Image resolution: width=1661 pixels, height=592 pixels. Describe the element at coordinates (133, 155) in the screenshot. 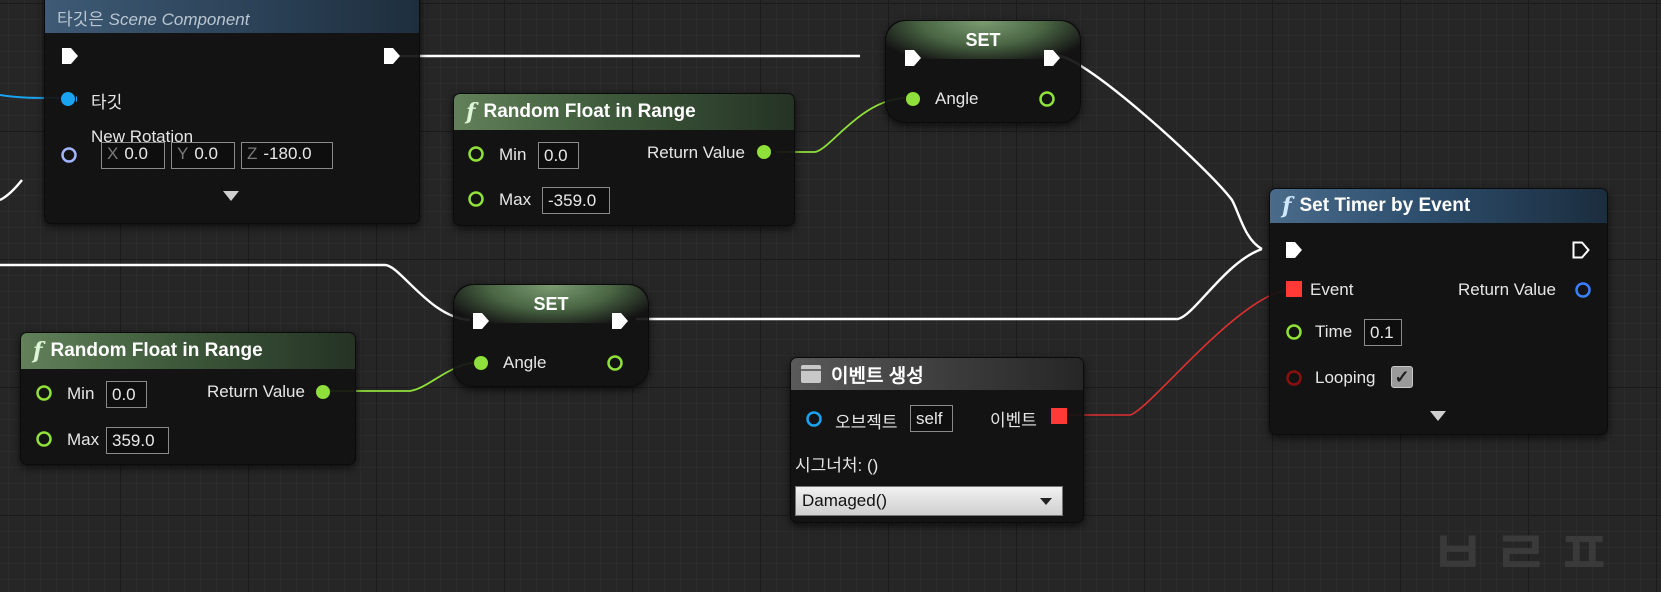

I see `rotation-x-field: X 0.0` at that location.